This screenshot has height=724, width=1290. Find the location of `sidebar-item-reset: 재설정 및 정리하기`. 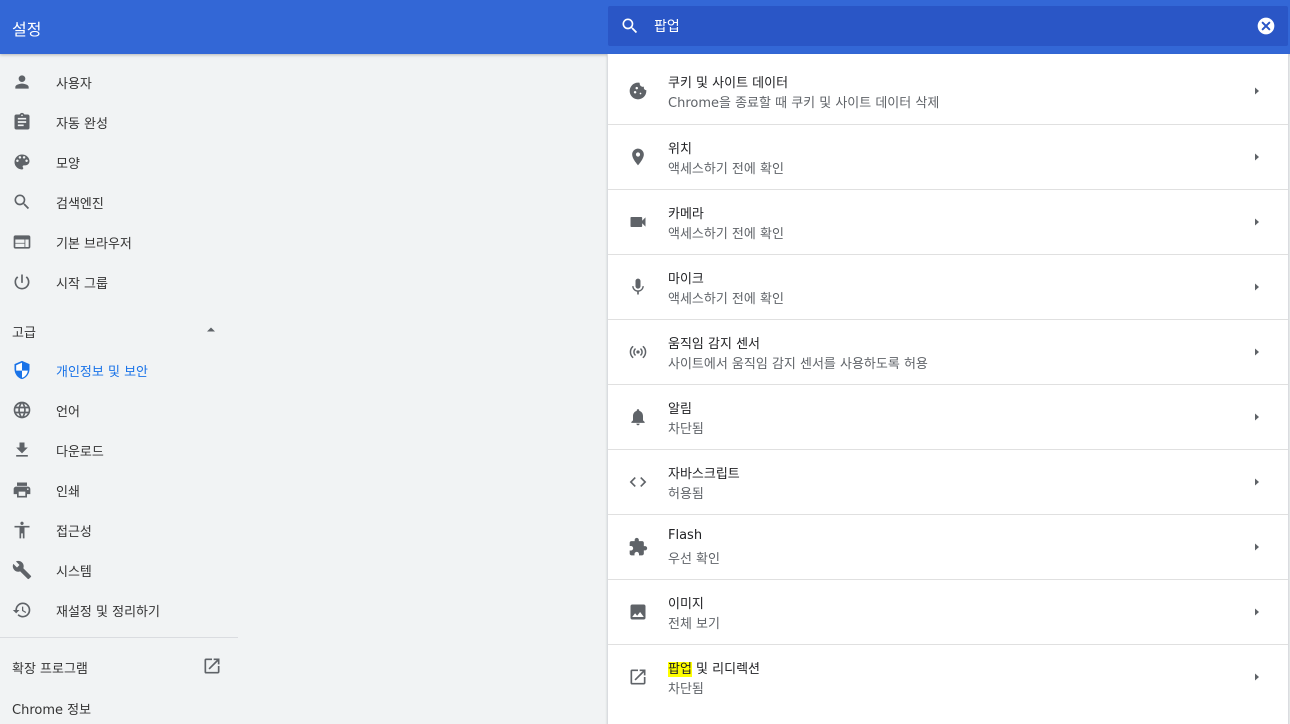

sidebar-item-reset: 재설정 및 정리하기 is located at coordinates (119, 610).